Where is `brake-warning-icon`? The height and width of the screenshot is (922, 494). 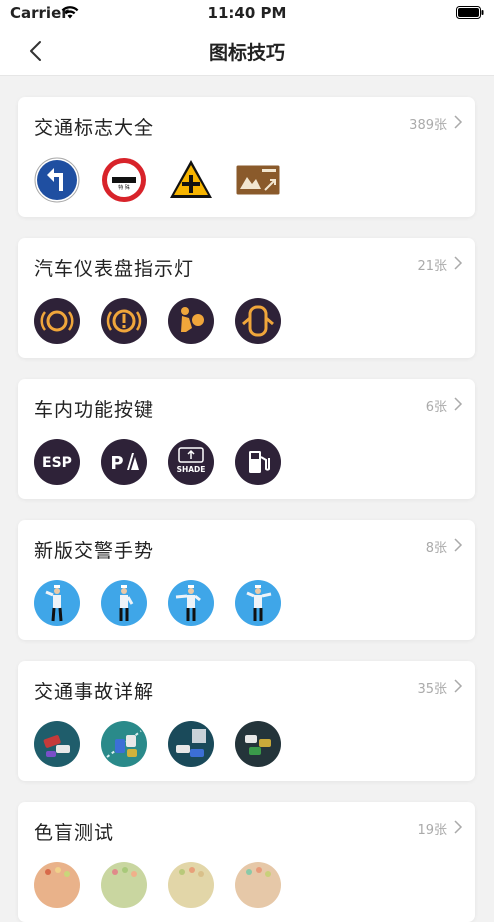 brake-warning-icon is located at coordinates (124, 321).